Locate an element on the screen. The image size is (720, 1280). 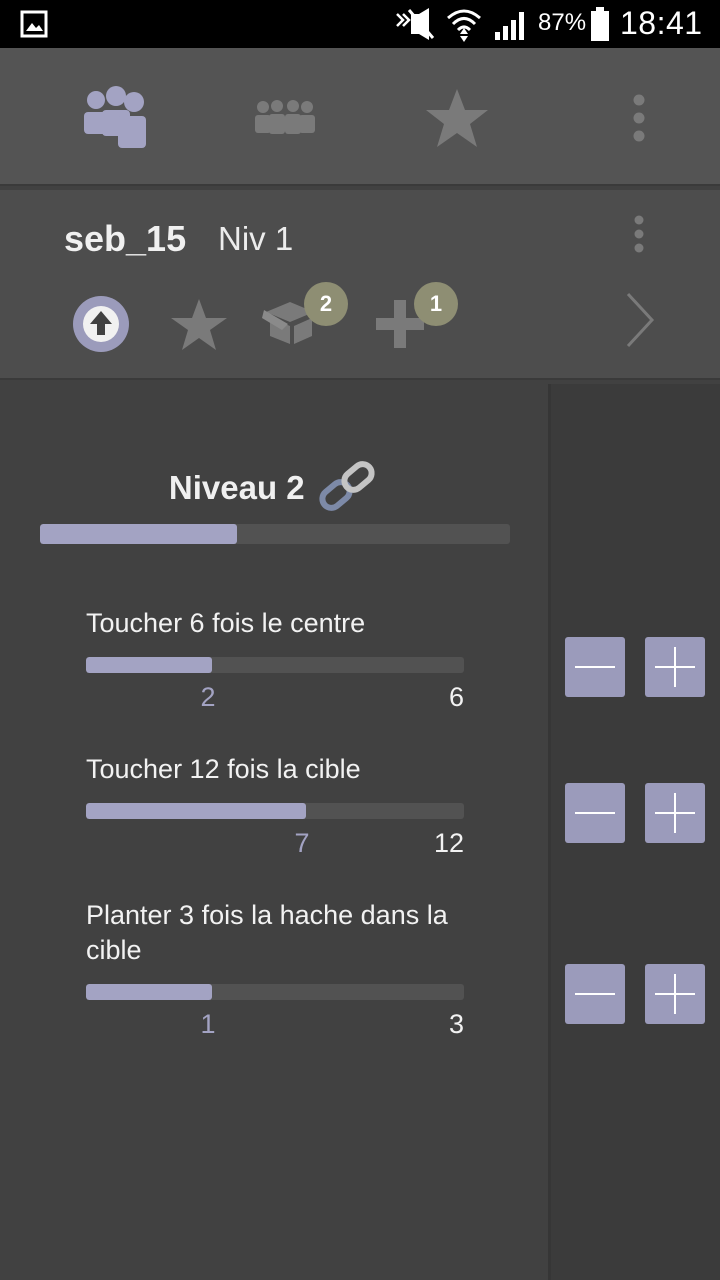
upload-circle-icon is located at coordinates (101, 324).